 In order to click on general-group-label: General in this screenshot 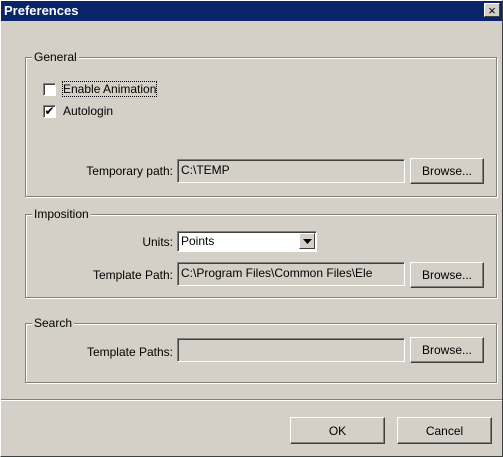, I will do `click(55, 57)`.